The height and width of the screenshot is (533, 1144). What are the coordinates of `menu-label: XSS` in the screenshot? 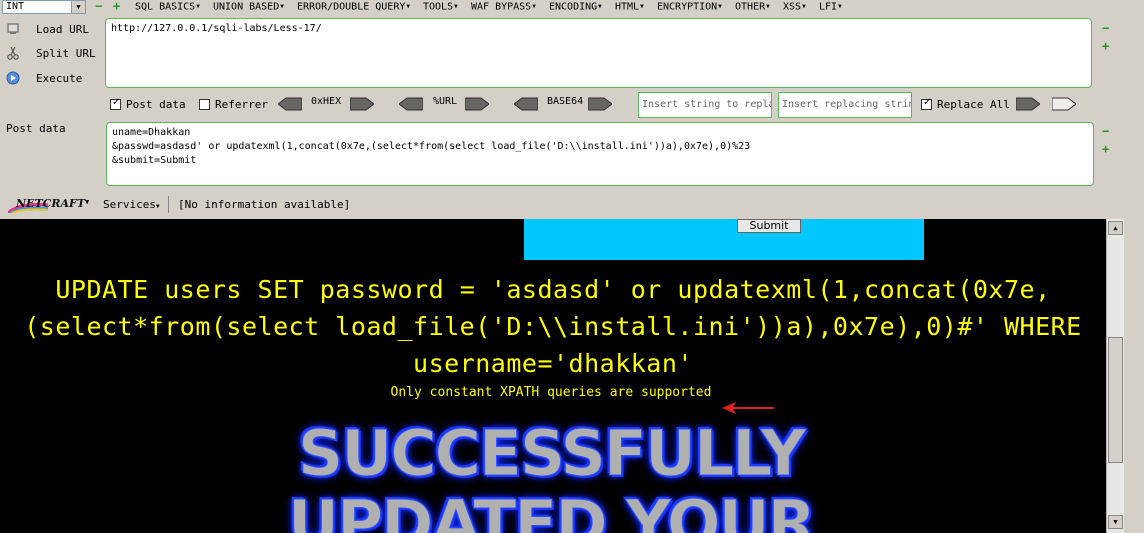 It's located at (792, 7).